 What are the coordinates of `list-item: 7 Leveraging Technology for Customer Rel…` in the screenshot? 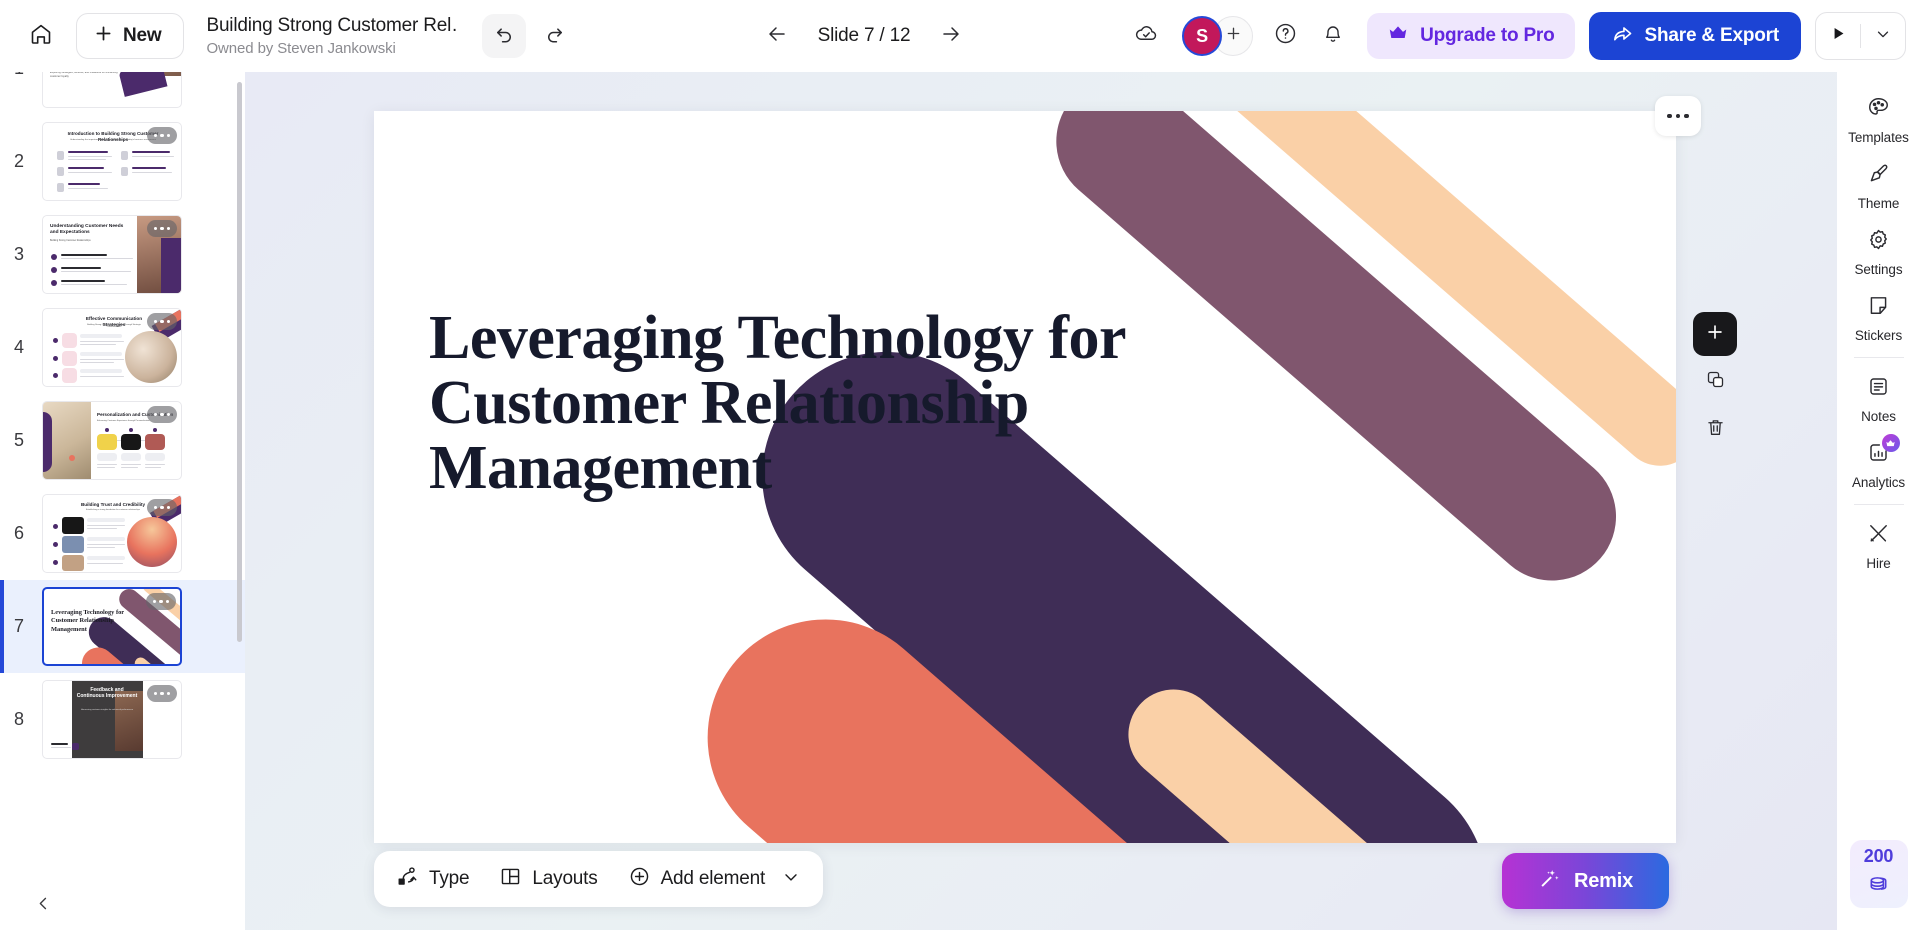 It's located at (122, 626).